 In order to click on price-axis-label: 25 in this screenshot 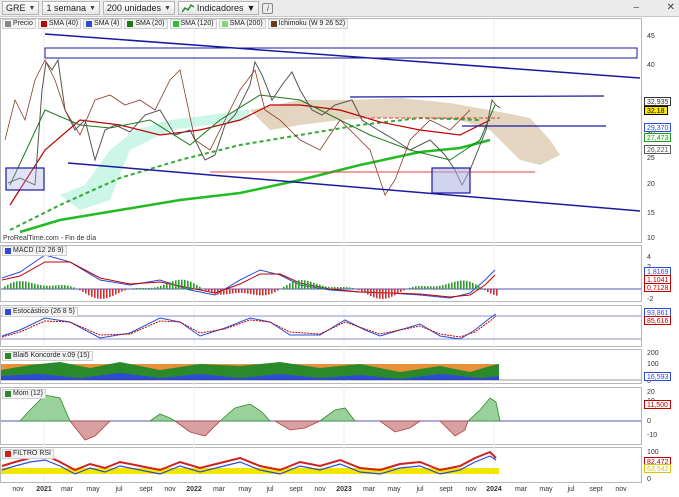, I will do `click(651, 158)`.